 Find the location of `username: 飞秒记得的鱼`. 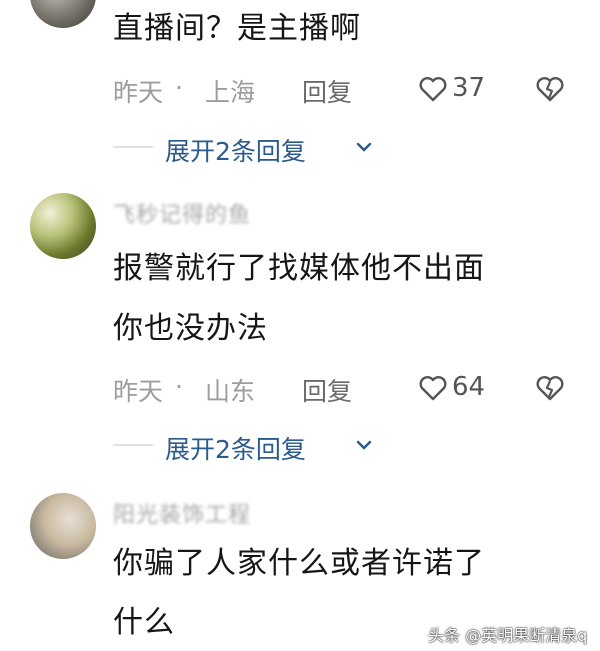

username: 飞秒记得的鱼 is located at coordinates (182, 213).